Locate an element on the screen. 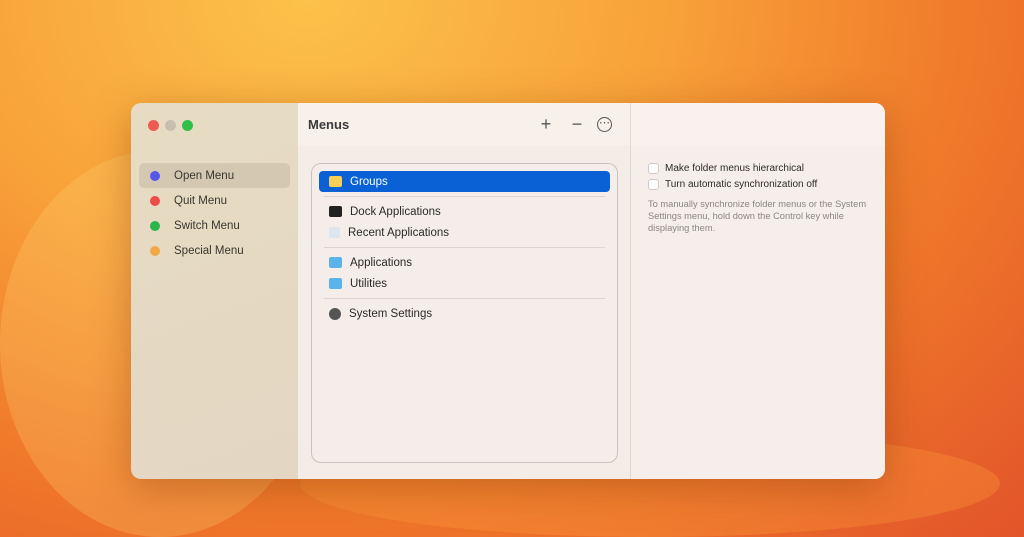 The image size is (1024, 537). list-item-dock-applications: Dock Applications is located at coordinates (464, 211).